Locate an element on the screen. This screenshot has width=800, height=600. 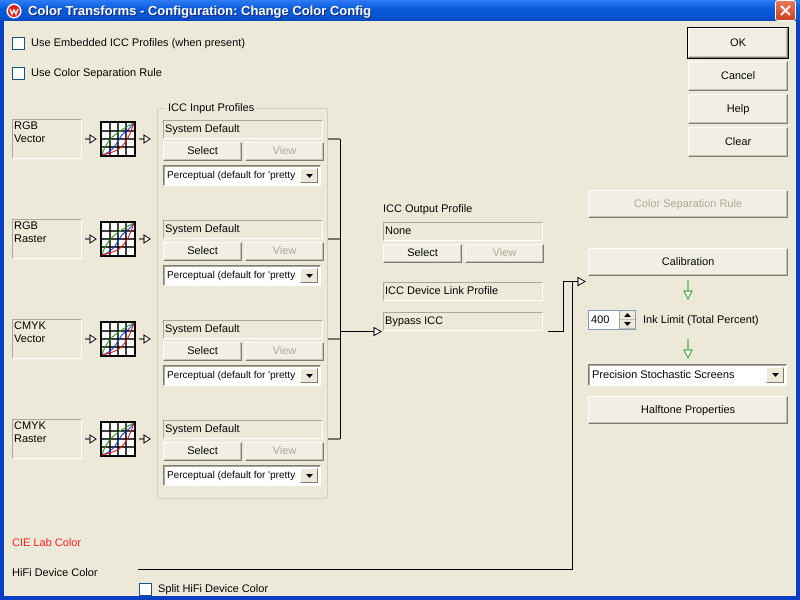
dialog-button: Help is located at coordinates (738, 109).